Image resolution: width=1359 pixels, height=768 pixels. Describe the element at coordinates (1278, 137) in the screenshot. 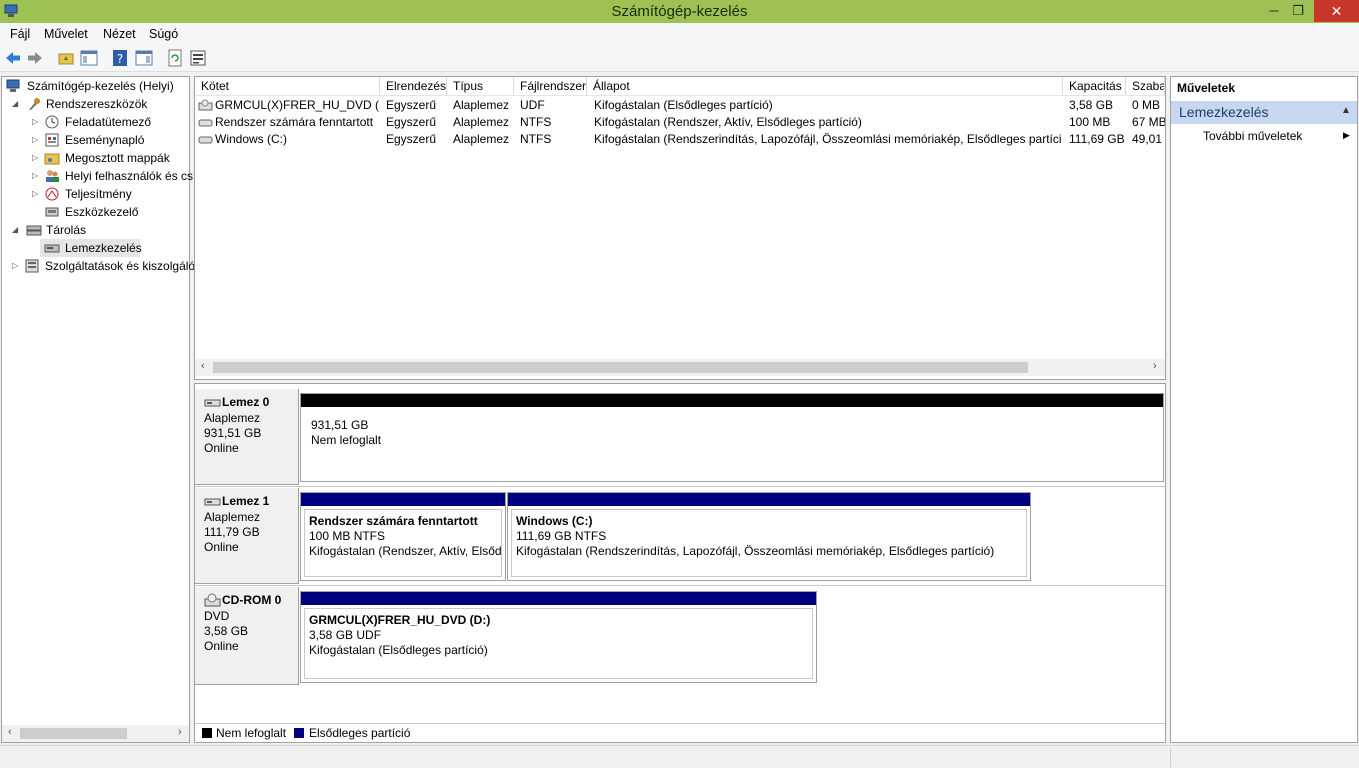

I see `action-more-actions: További műveletek ▶` at that location.